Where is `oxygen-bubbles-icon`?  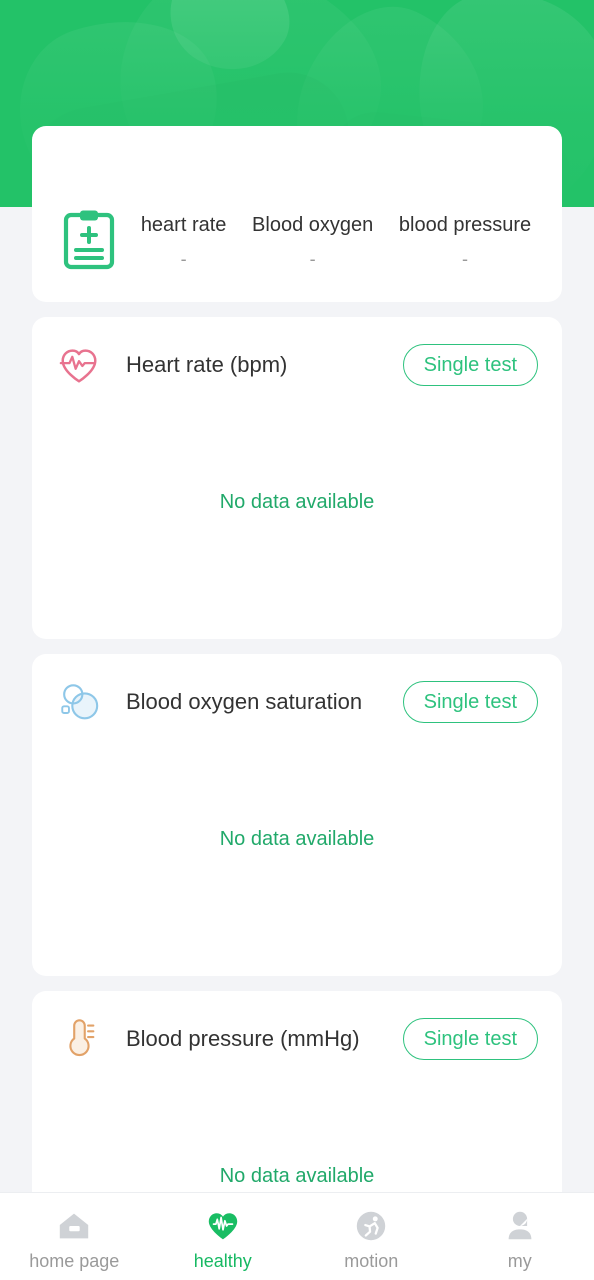
oxygen-bubbles-icon is located at coordinates (79, 702).